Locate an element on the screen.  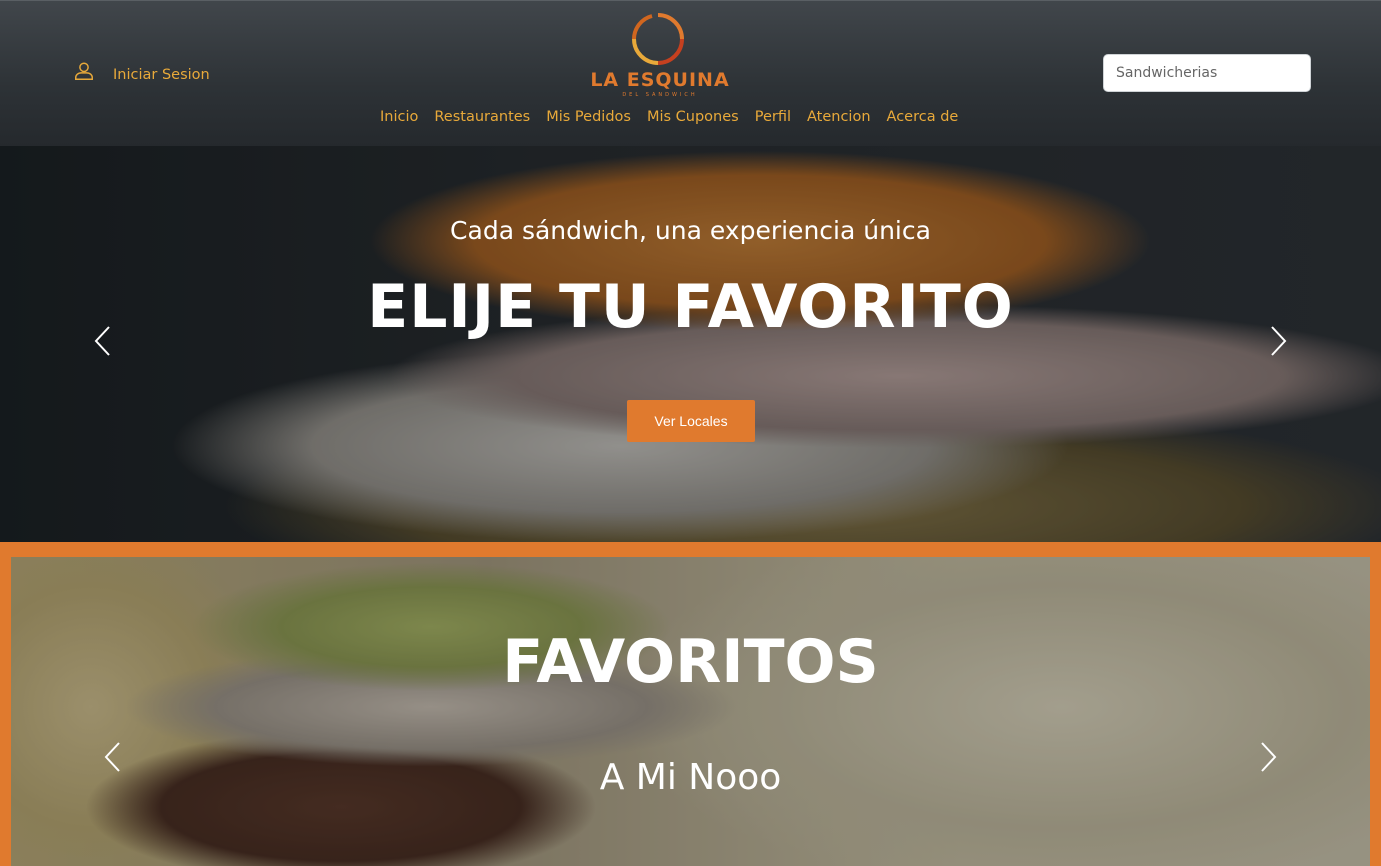
hero-title: ELIJE TU FAVORITO is located at coordinates (690, 307).